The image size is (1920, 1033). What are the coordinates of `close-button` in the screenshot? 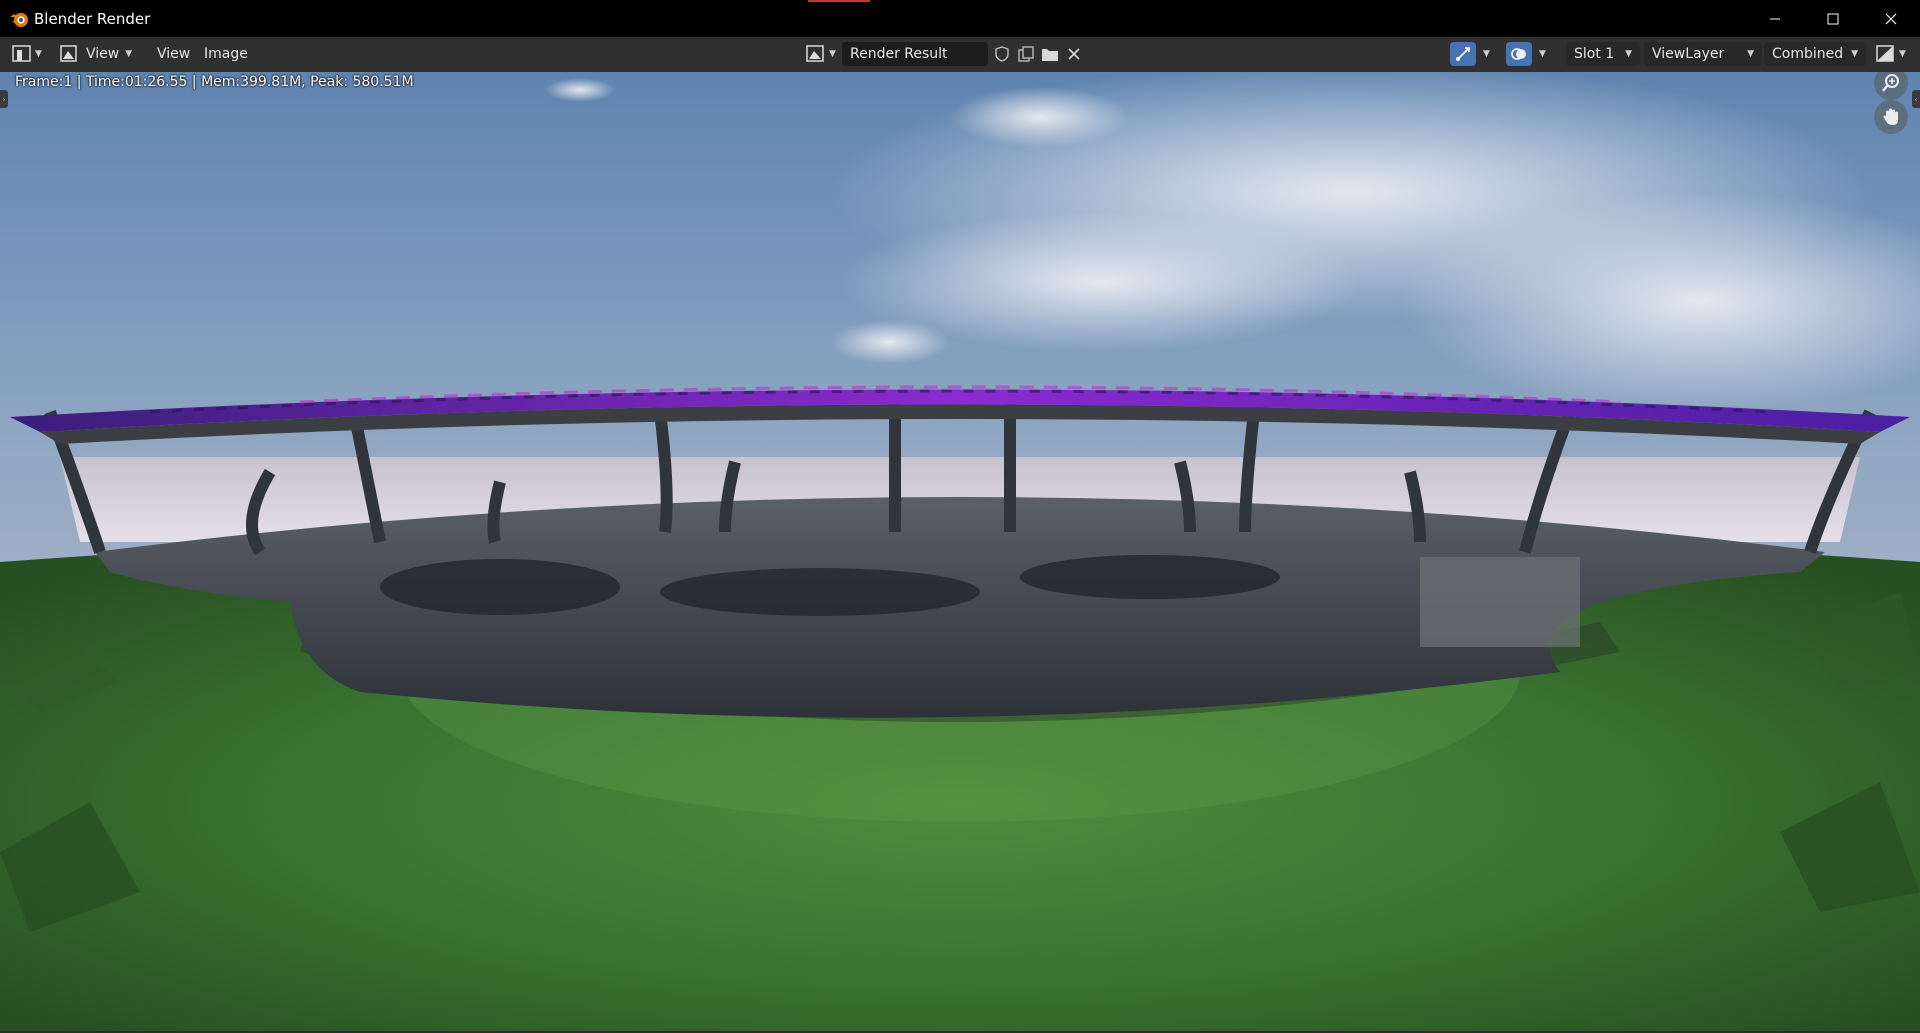 It's located at (1891, 18).